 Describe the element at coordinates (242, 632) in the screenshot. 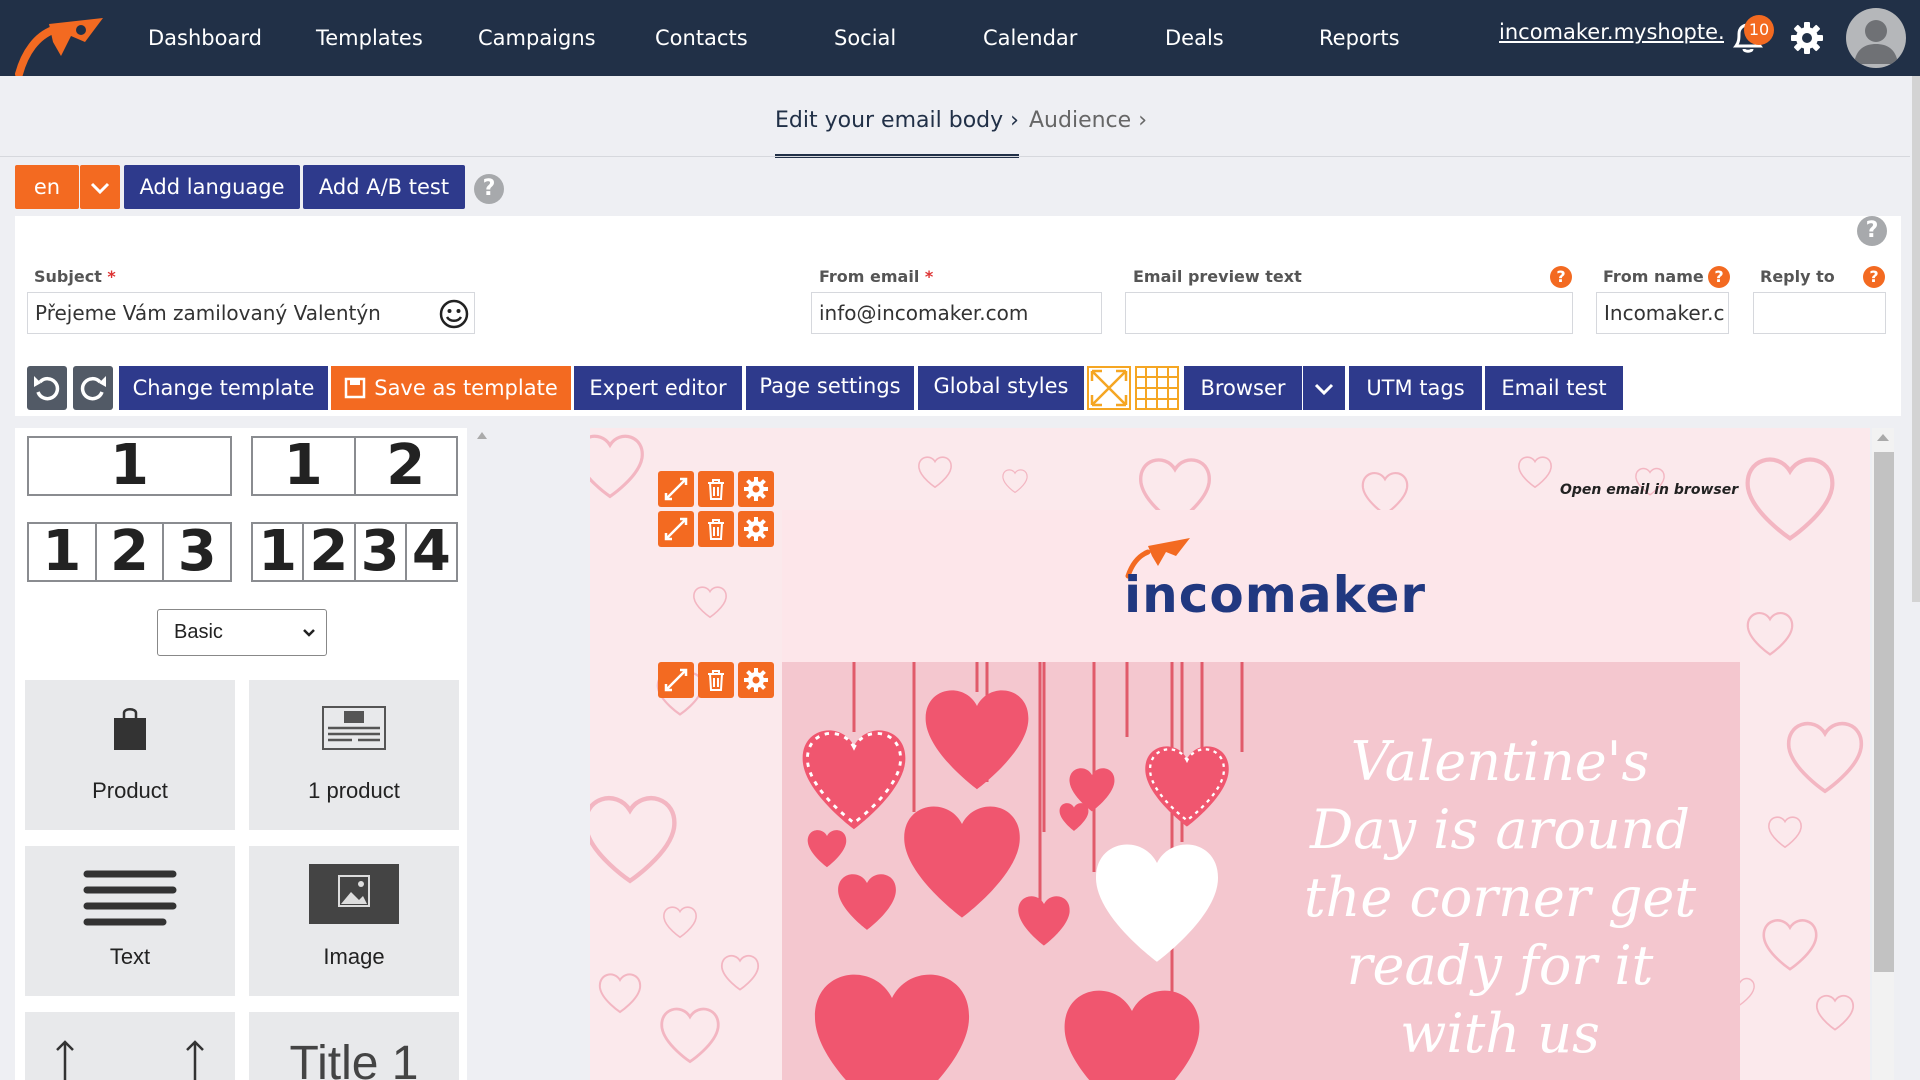

I see `block-category-select: Basic` at that location.